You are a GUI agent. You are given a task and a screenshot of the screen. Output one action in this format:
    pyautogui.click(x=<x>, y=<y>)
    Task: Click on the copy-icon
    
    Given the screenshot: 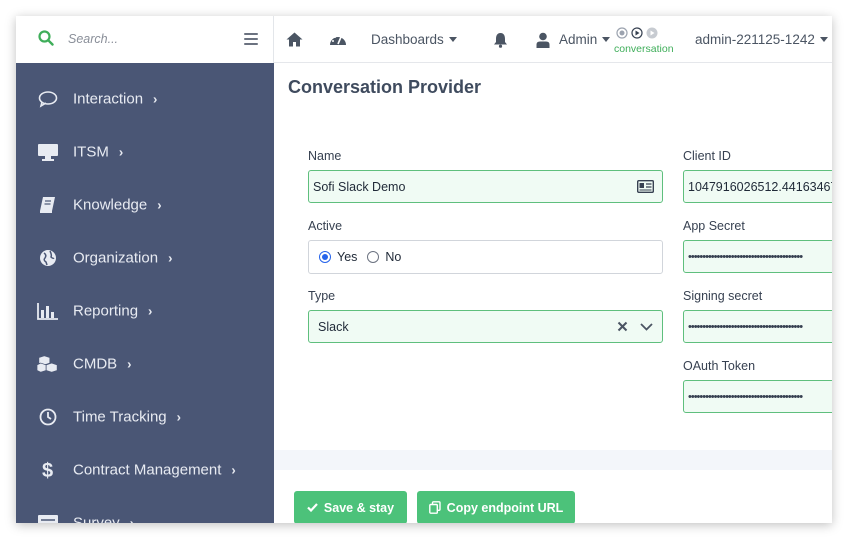 What is the action you would take?
    pyautogui.click(x=434, y=507)
    